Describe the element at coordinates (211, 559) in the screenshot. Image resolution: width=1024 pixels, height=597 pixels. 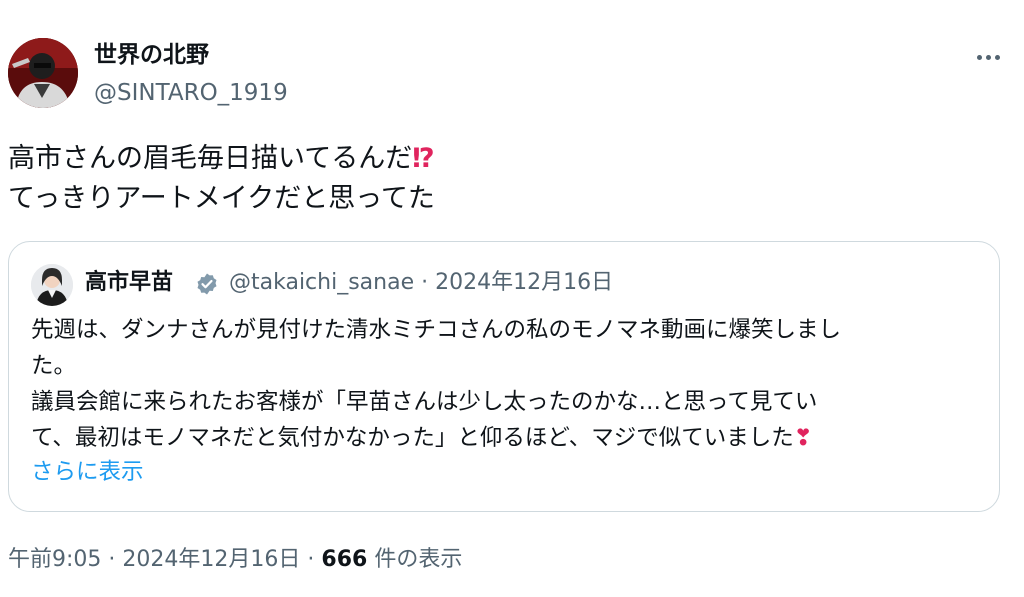
I see `tweet-date: 2024年12月16日` at that location.